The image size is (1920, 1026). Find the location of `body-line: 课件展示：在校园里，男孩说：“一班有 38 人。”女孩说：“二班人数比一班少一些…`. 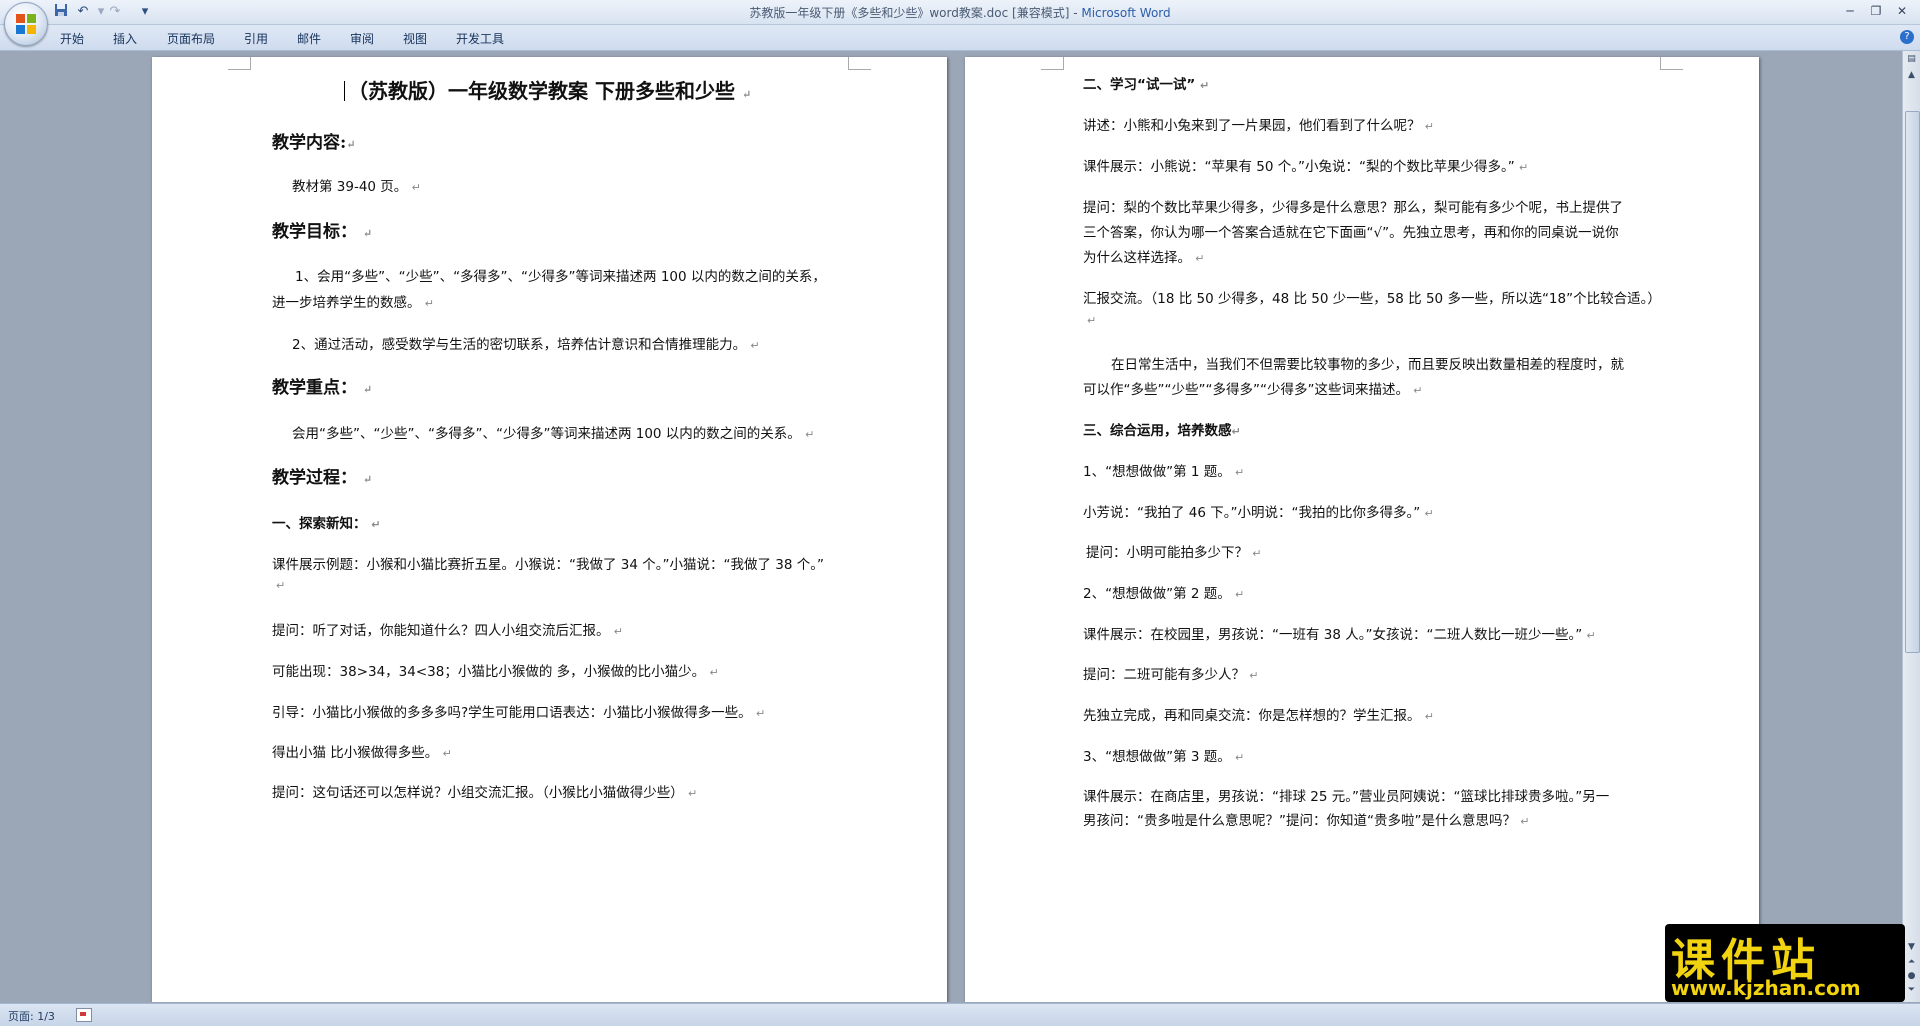

body-line: 课件展示：在校园里，男孩说：“一班有 38 人。”女孩说：“二班人数比一班少一些… is located at coordinates (1339, 635).